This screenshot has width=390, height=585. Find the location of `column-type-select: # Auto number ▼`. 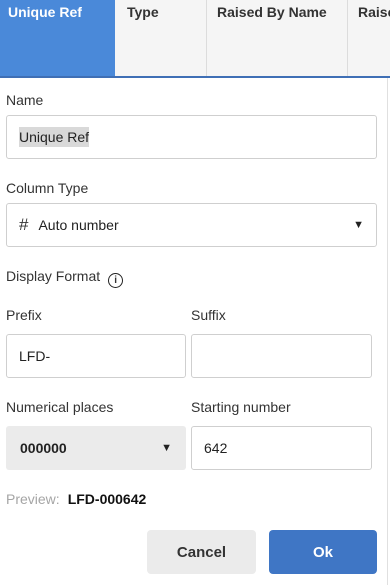

column-type-select: # Auto number ▼ is located at coordinates (191, 225).